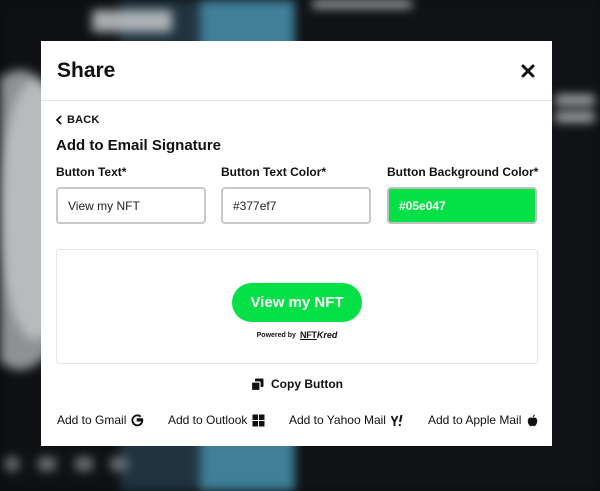  What do you see at coordinates (91, 172) in the screenshot?
I see `button-text-label: Button Text*` at bounding box center [91, 172].